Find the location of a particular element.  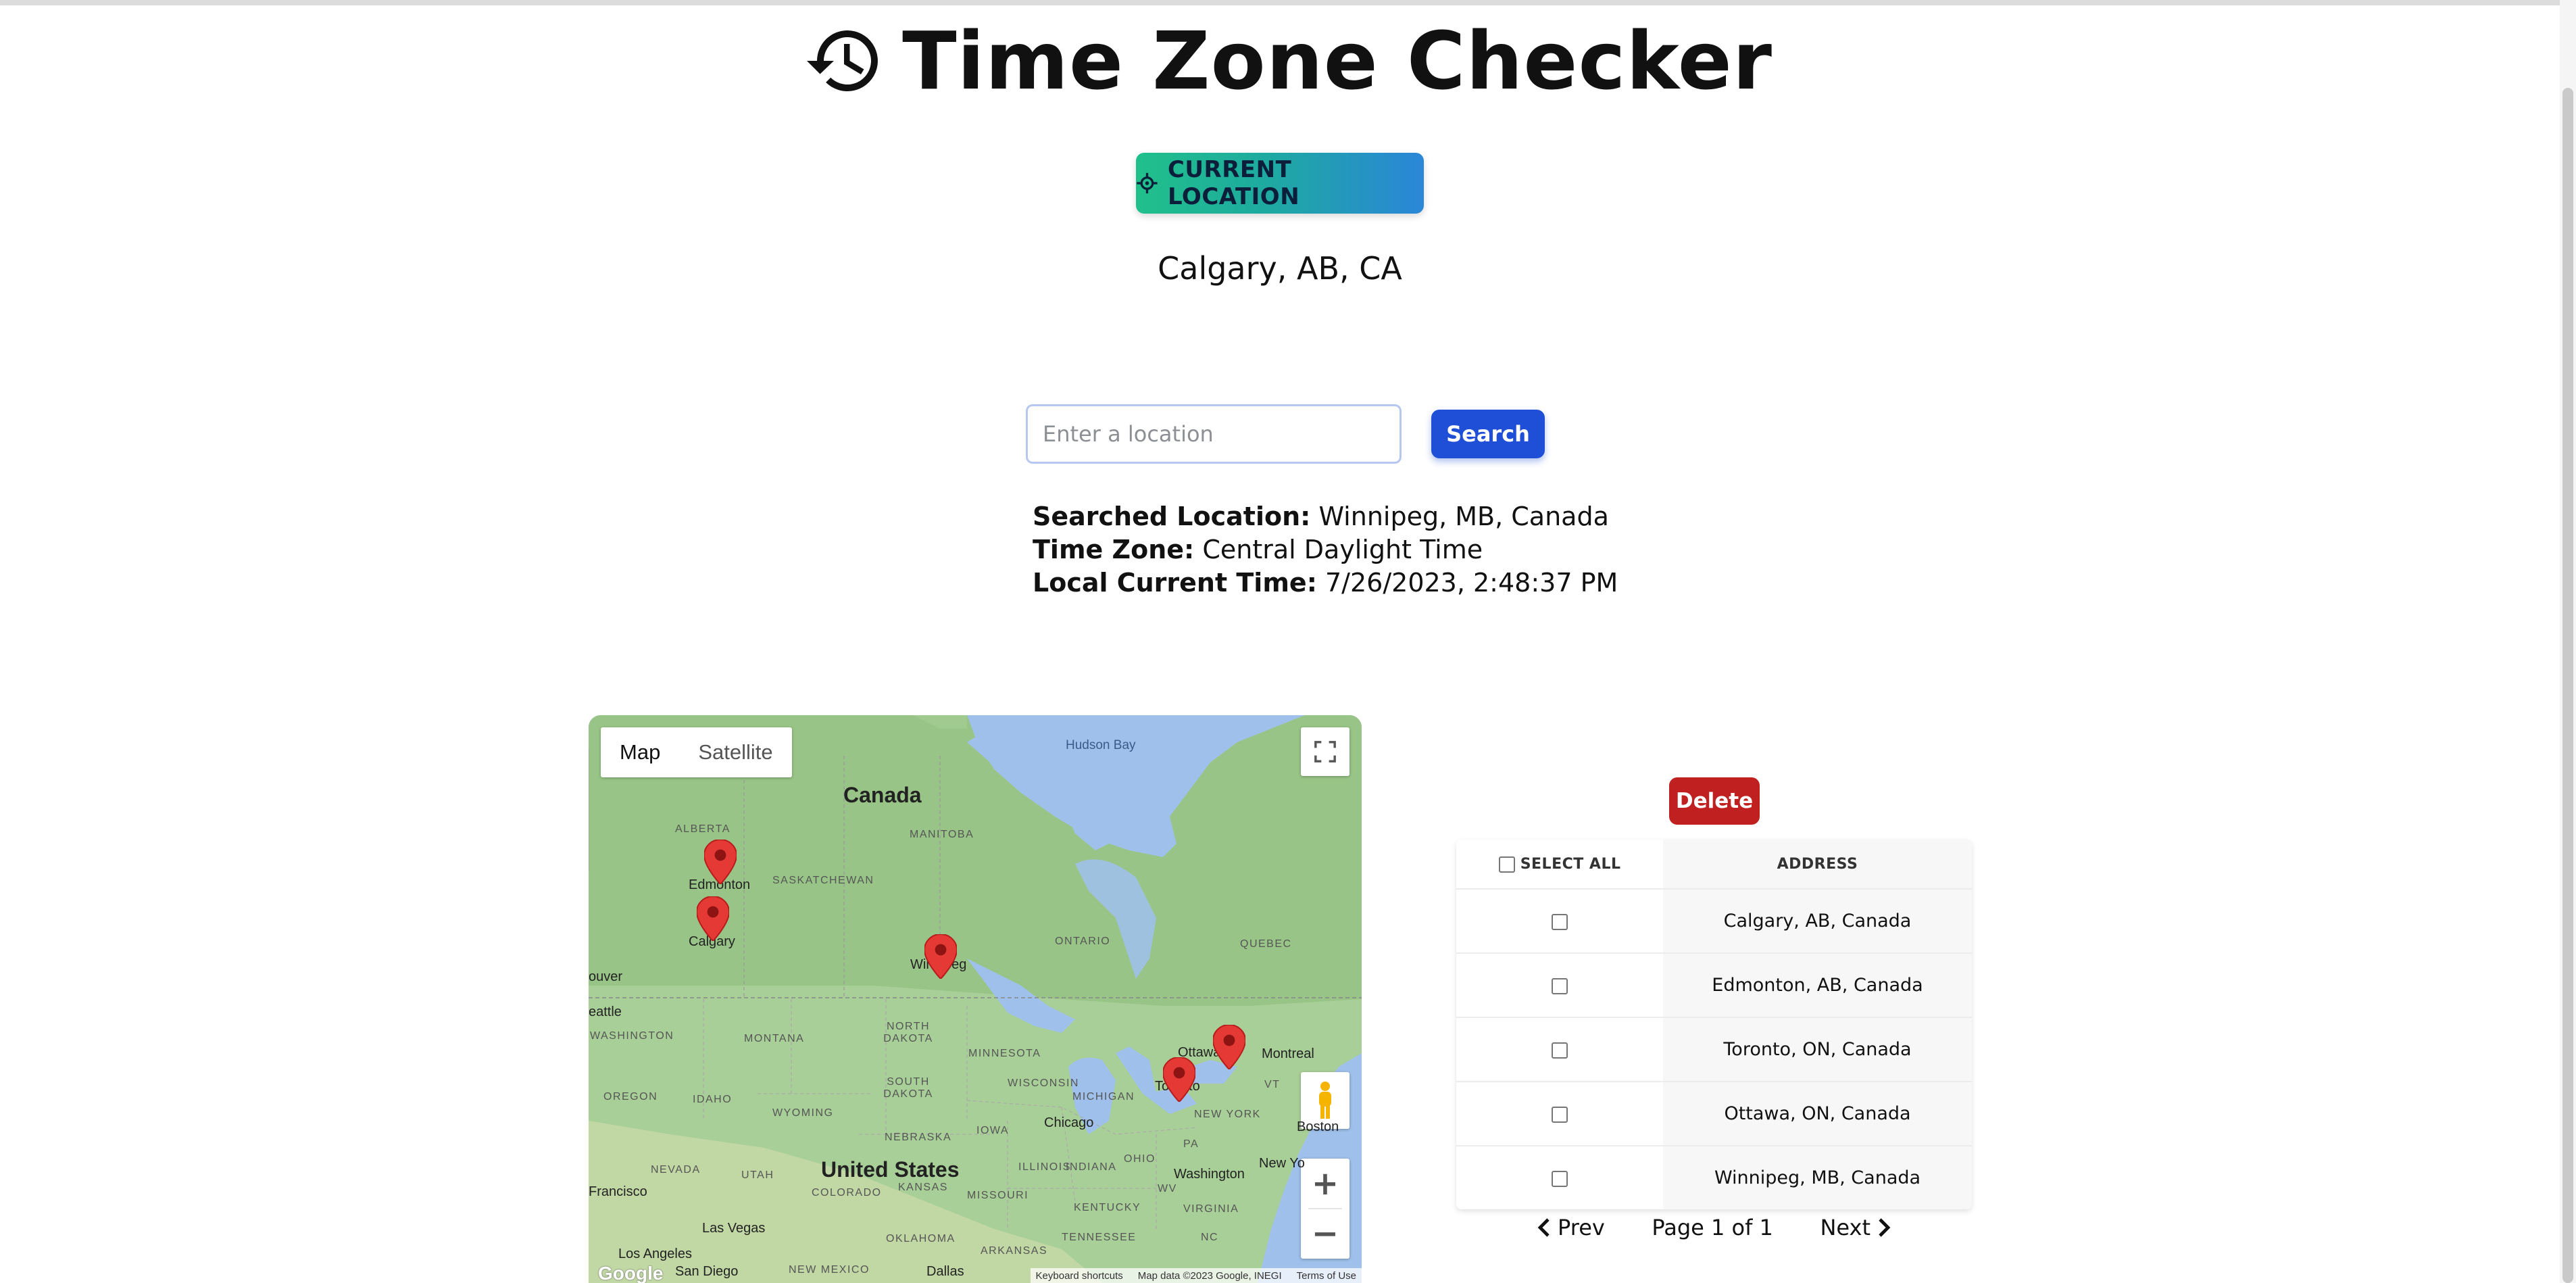

searched-location-label: Searched Location: is located at coordinates (1172, 516).